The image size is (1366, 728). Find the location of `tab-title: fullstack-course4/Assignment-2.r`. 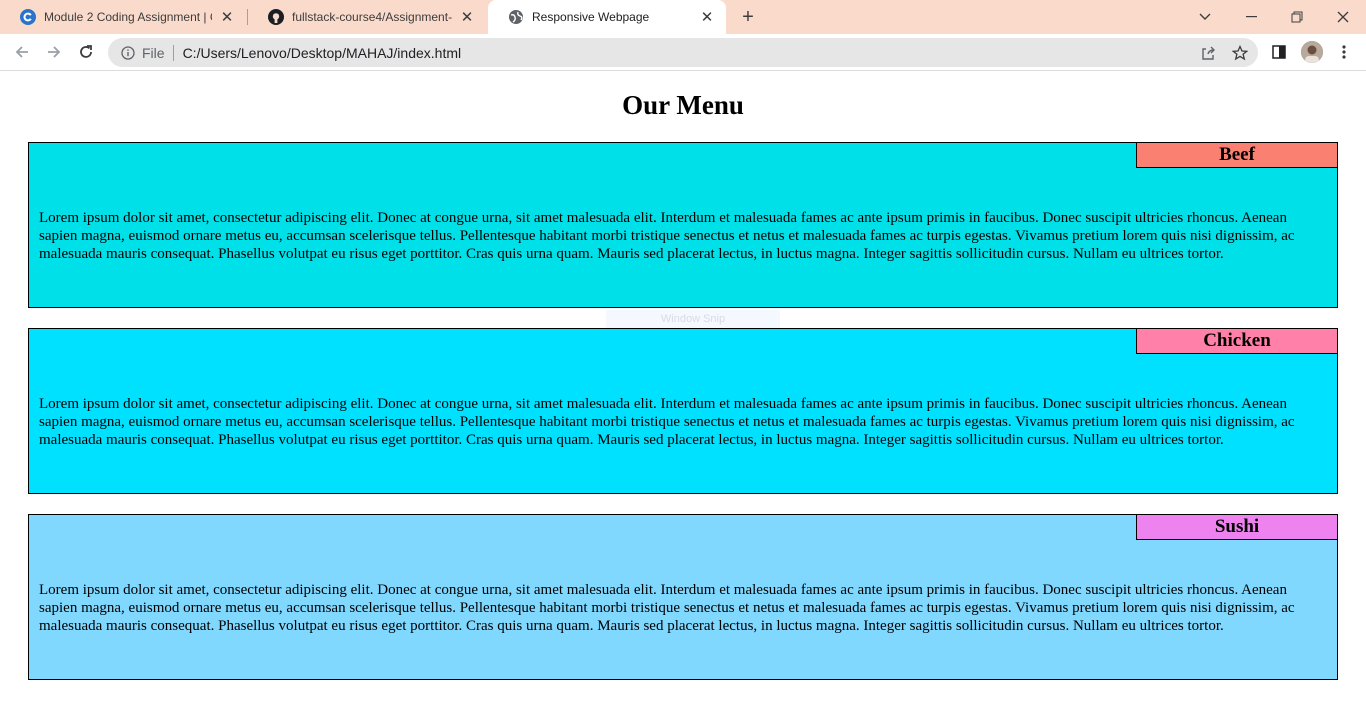

tab-title: fullstack-course4/Assignment-2.r is located at coordinates (372, 17).